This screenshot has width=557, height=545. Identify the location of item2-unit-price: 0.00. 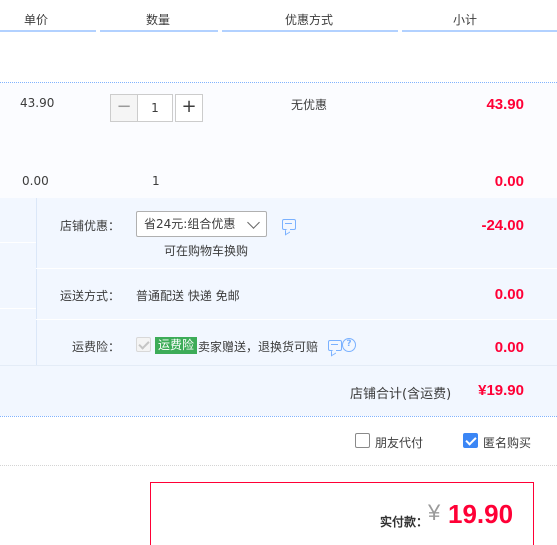
(35, 181).